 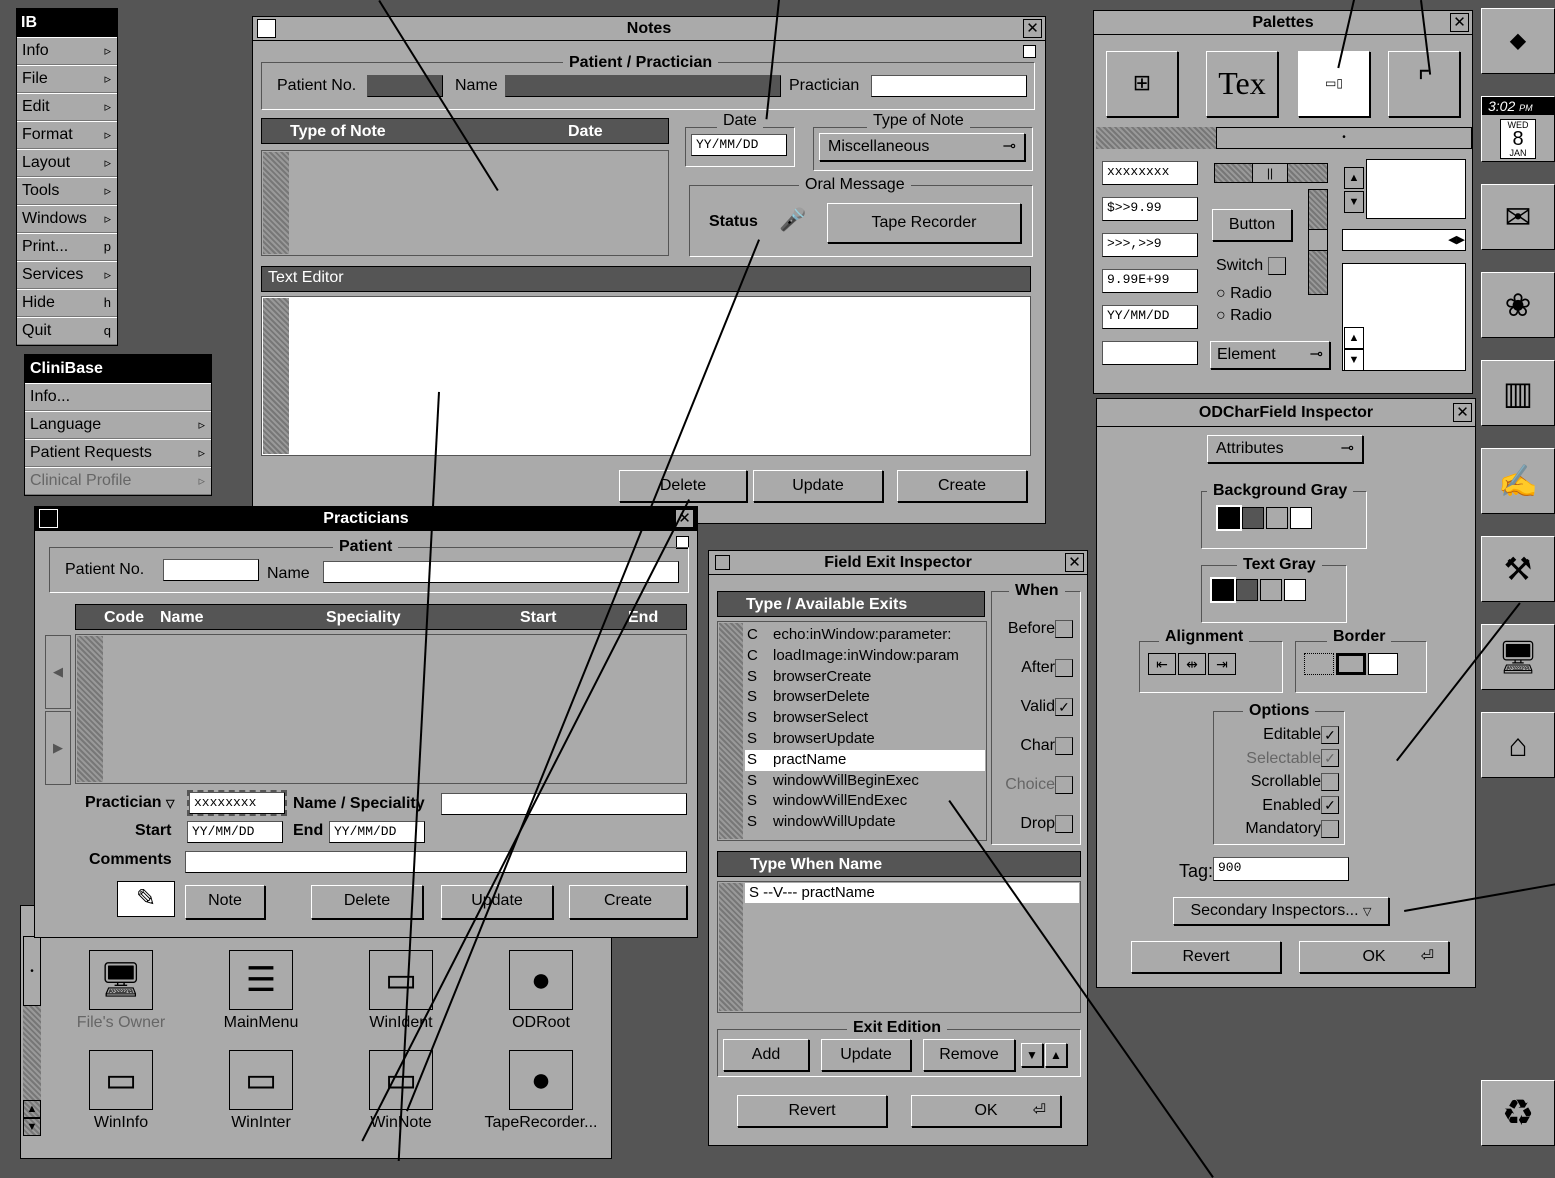 What do you see at coordinates (1251, 266) in the screenshot?
I see `palette-switch: Switch` at bounding box center [1251, 266].